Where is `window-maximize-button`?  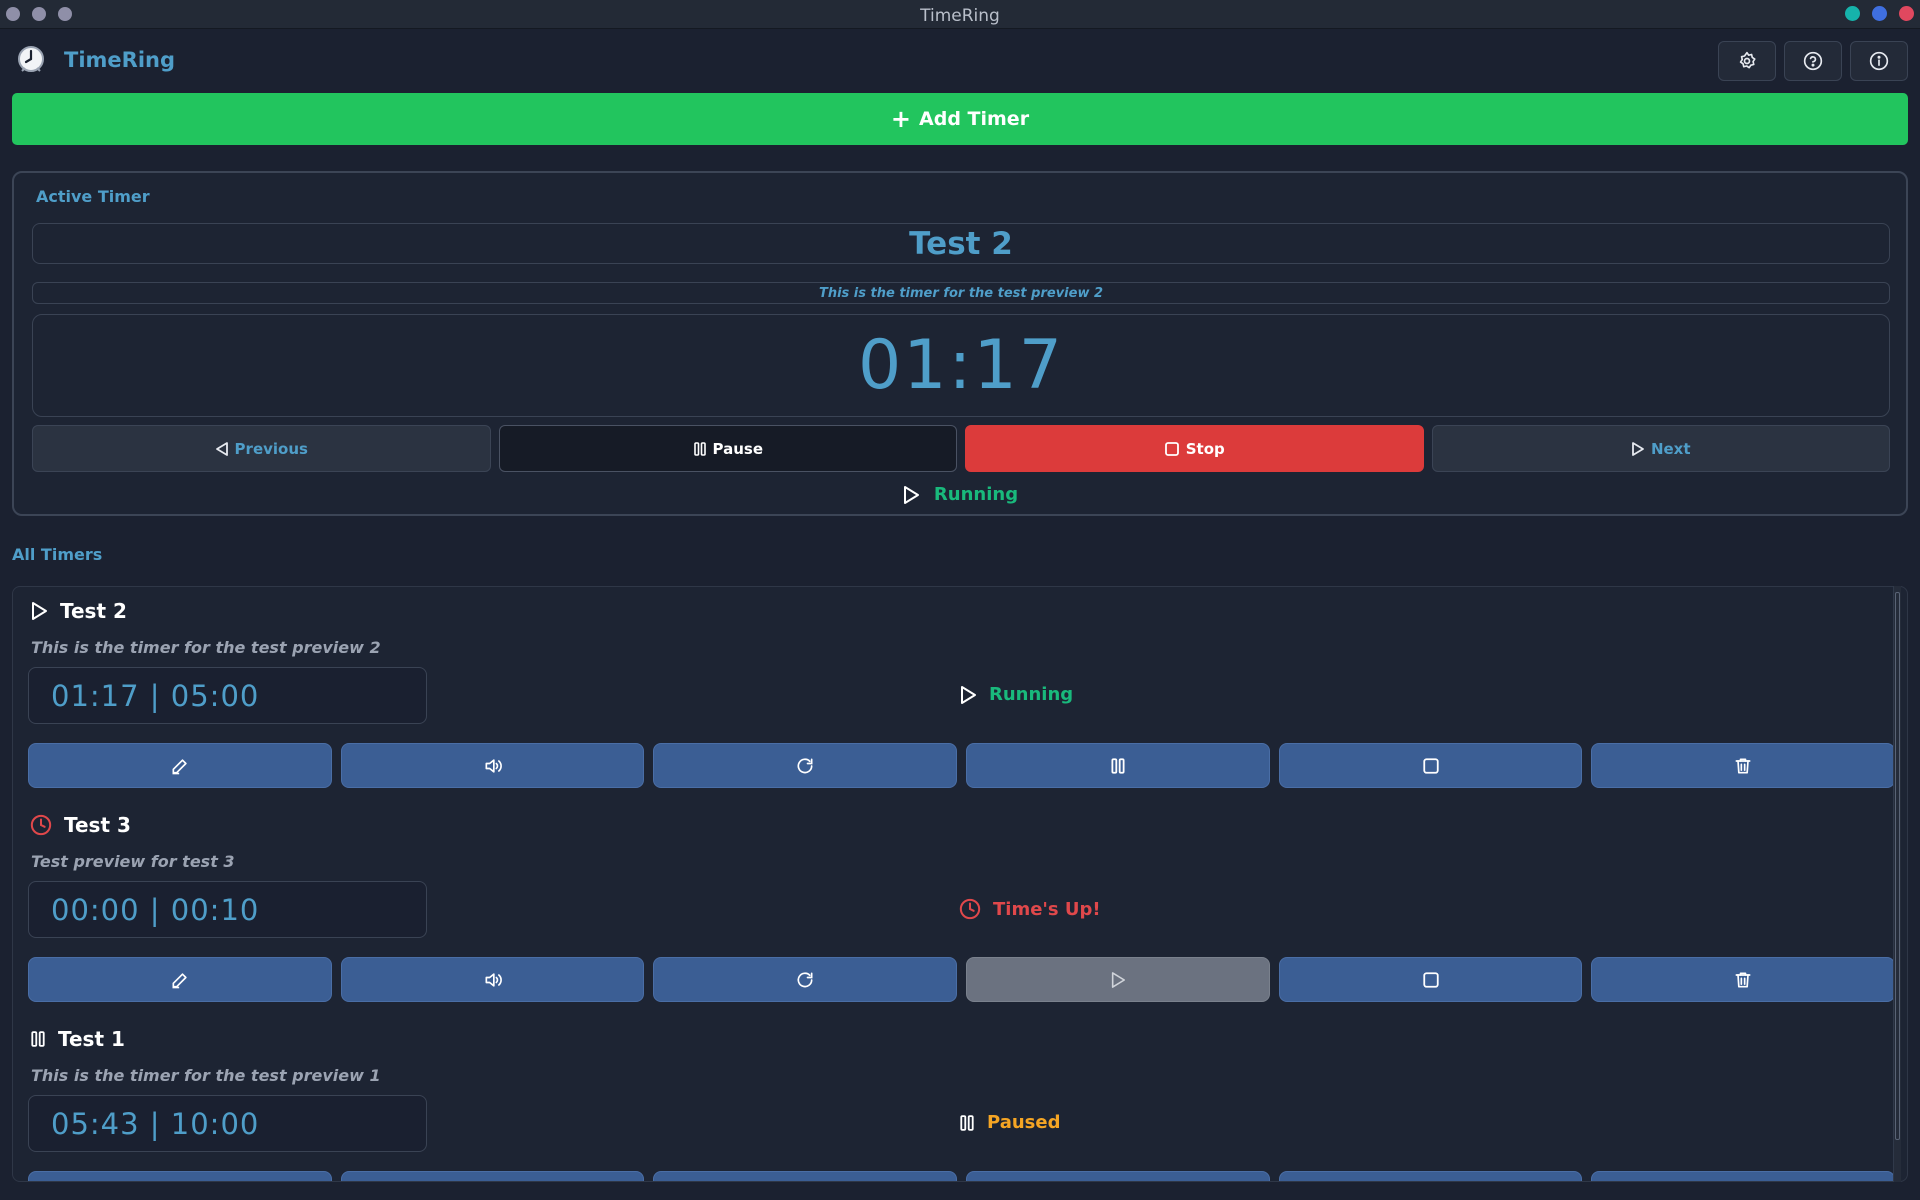
window-maximize-button is located at coordinates (1879, 13).